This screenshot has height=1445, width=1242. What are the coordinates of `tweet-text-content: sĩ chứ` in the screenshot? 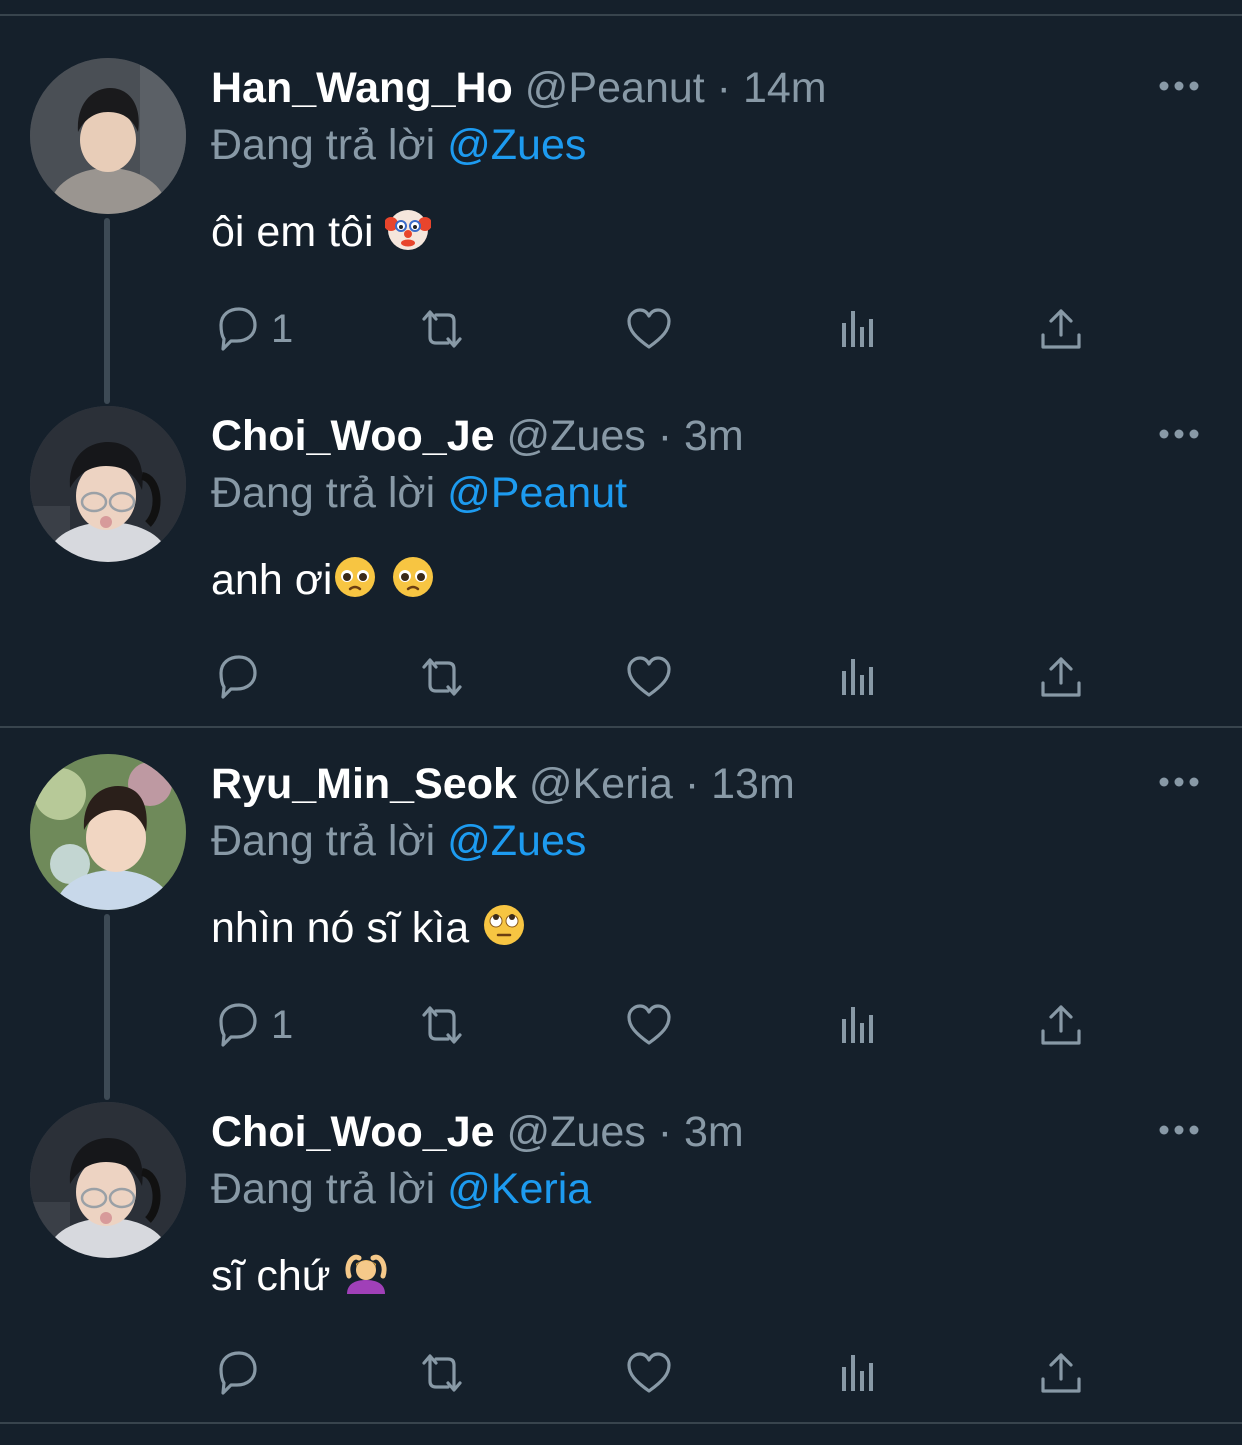 It's located at (271, 1276).